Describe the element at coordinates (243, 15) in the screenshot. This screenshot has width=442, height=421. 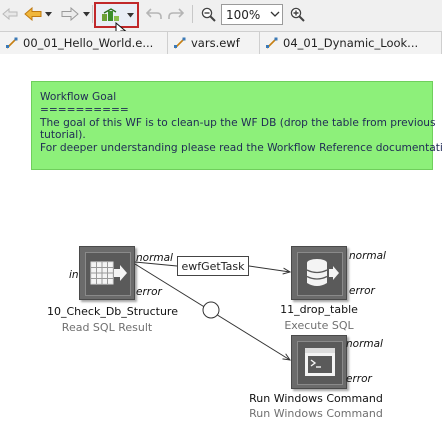
I see `zoom-level-value: 100%` at that location.